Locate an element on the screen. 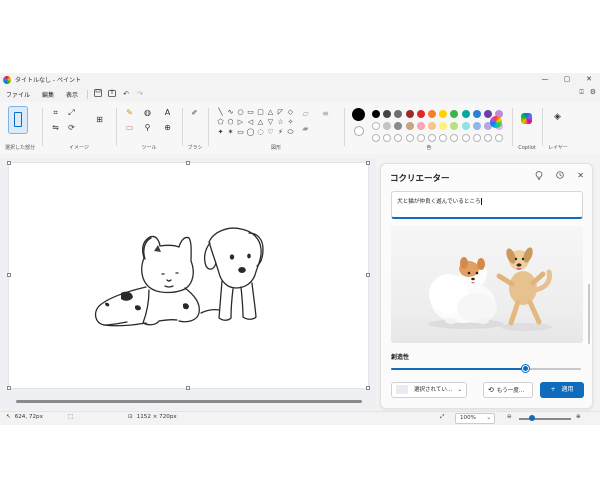  pencil-icon: ✎ is located at coordinates (129, 112).